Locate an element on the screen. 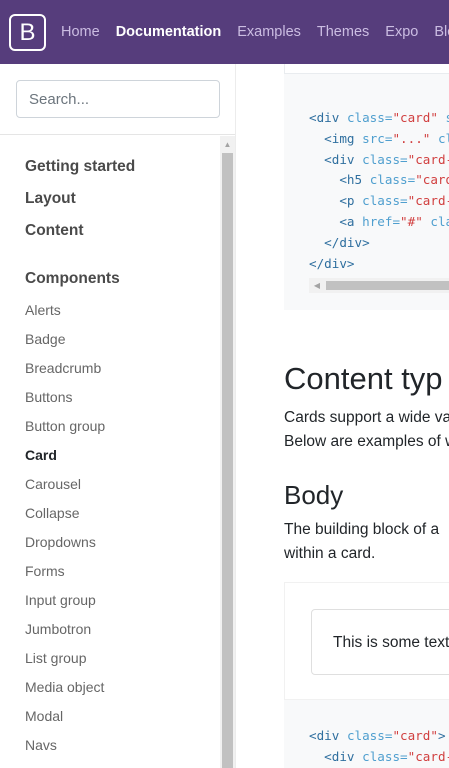  heading-content-types: Content typ is located at coordinates (363, 378).